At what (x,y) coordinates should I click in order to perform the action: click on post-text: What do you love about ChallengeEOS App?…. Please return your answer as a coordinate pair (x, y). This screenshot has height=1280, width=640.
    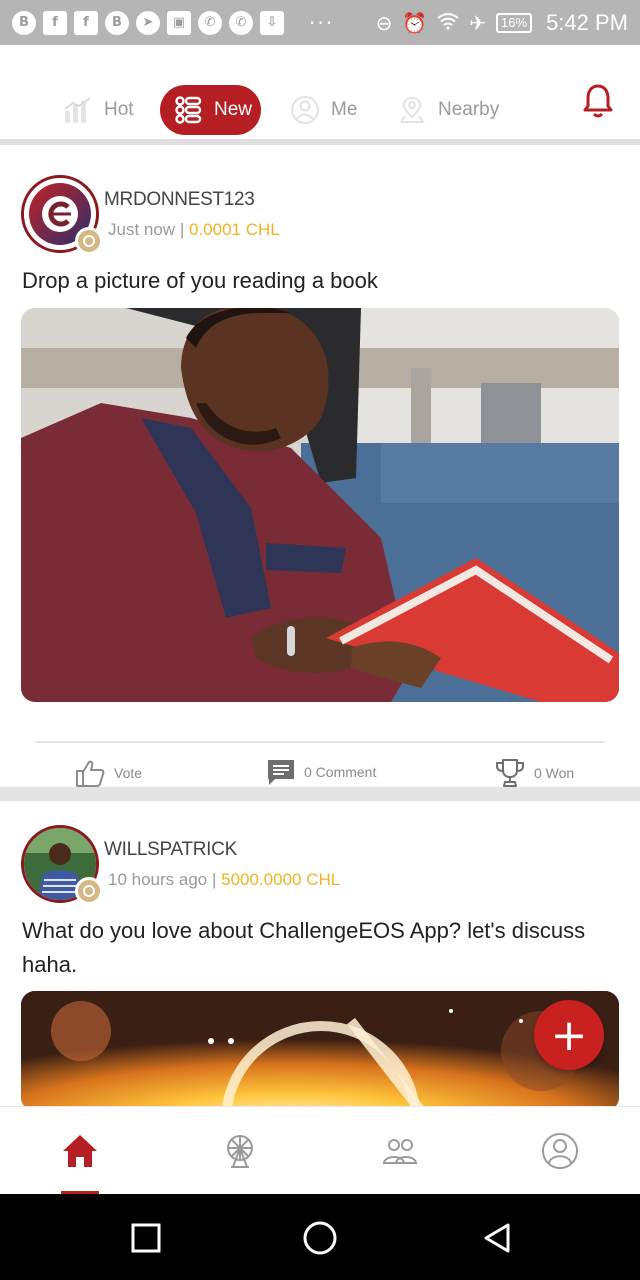
    Looking at the image, I should click on (304, 947).